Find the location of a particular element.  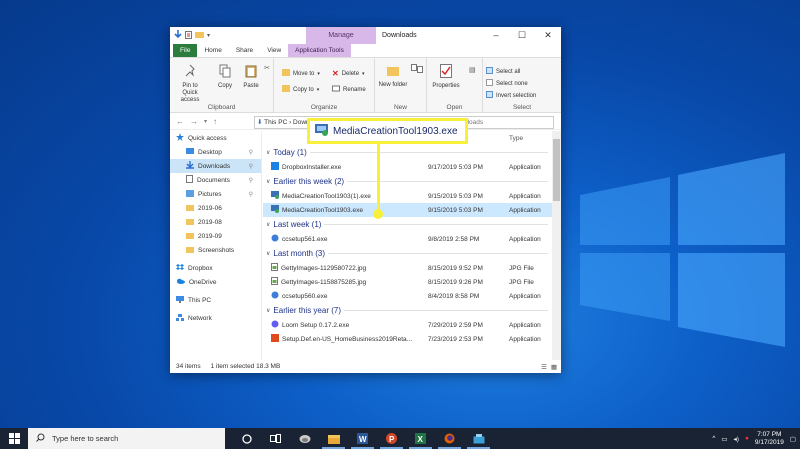

large-icons-view-icon: ▦ is located at coordinates (554, 367).